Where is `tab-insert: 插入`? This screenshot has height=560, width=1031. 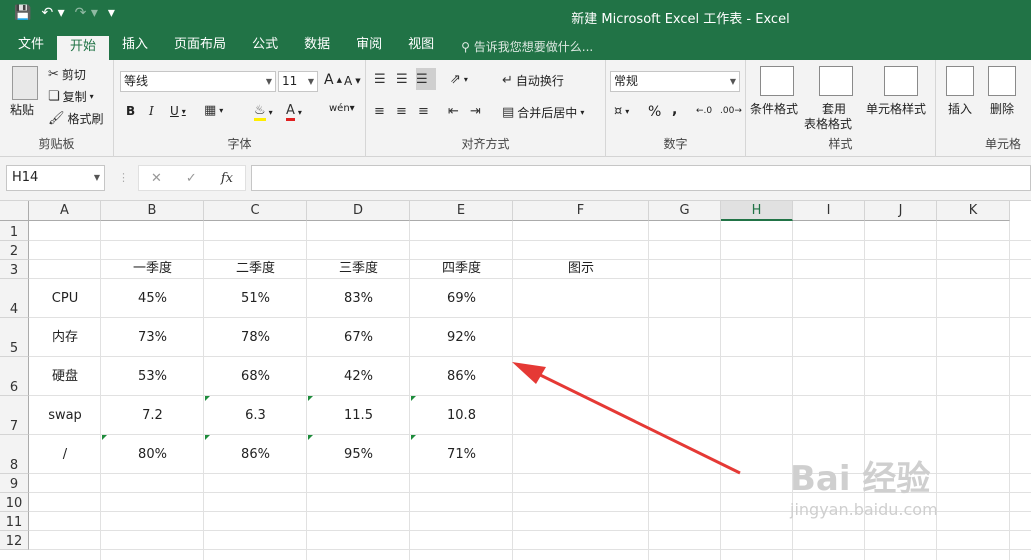
tab-insert: 插入 is located at coordinates (135, 46).